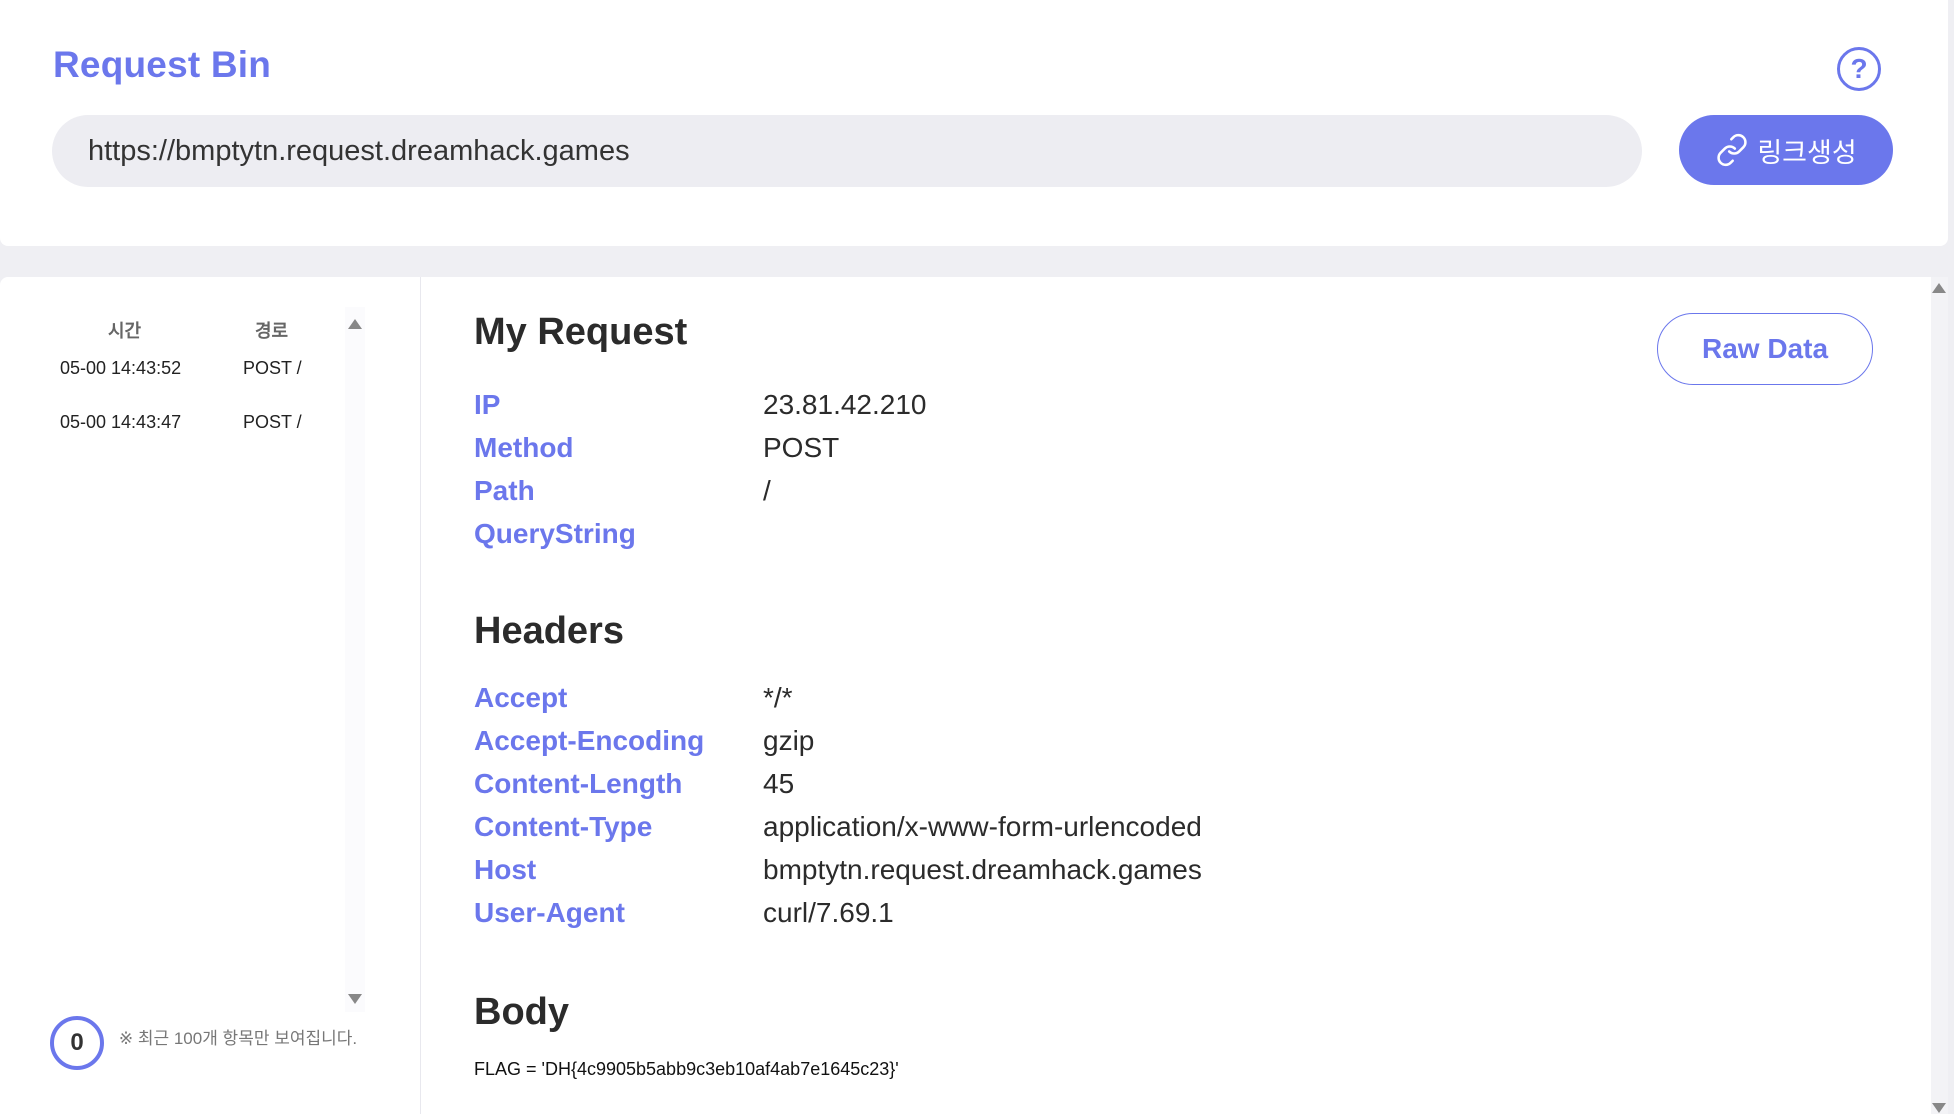 The image size is (1954, 1114). Describe the element at coordinates (779, 783) in the screenshot. I see `header-value: 45` at that location.